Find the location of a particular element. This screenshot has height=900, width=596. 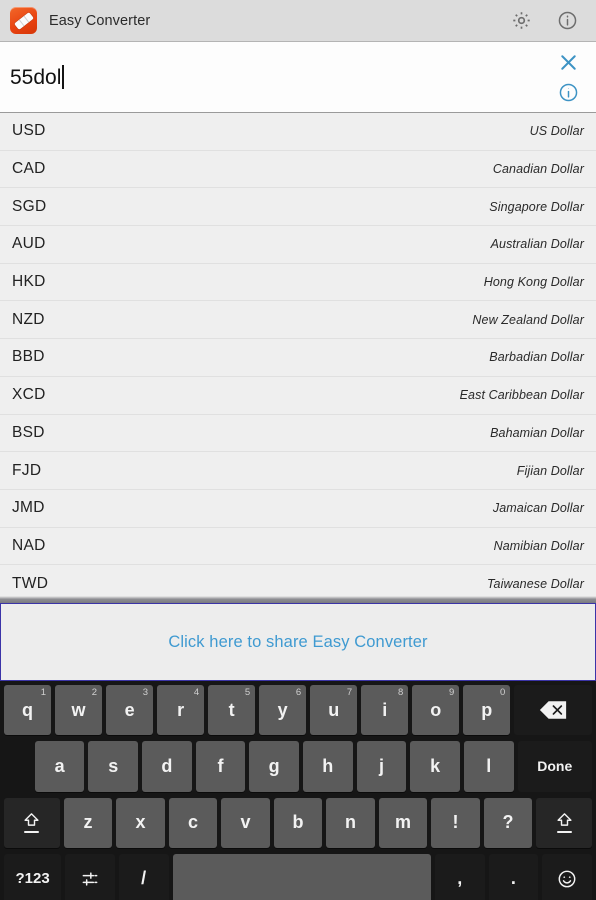

currency-list-item: NZD New Zealand Dollar is located at coordinates (298, 320).